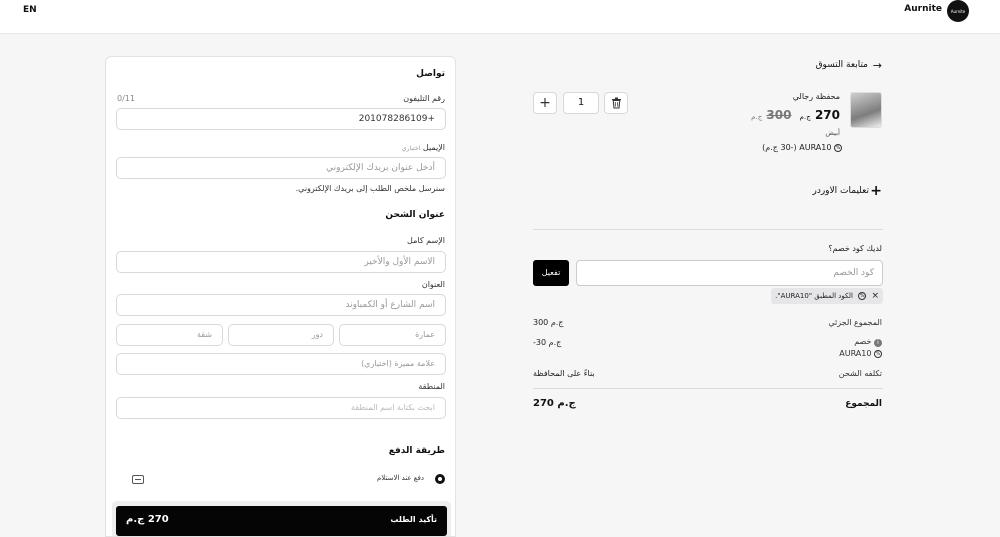 This screenshot has height=537, width=1000. What do you see at coordinates (779, 115) in the screenshot?
I see `old-price: 300` at bounding box center [779, 115].